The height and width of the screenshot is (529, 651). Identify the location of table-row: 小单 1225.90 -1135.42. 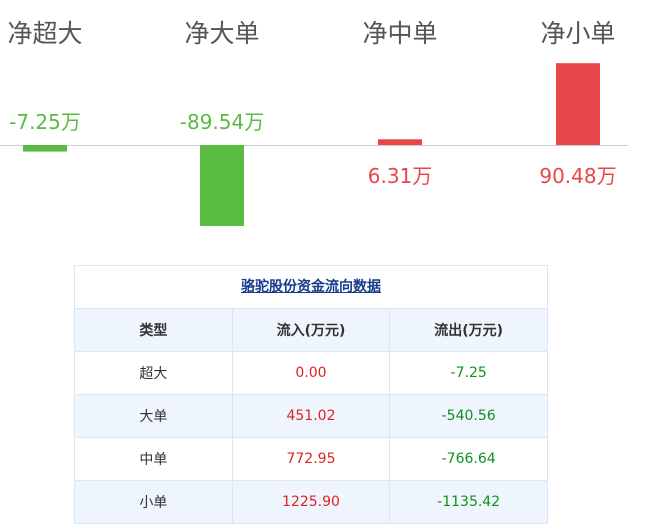
(311, 502).